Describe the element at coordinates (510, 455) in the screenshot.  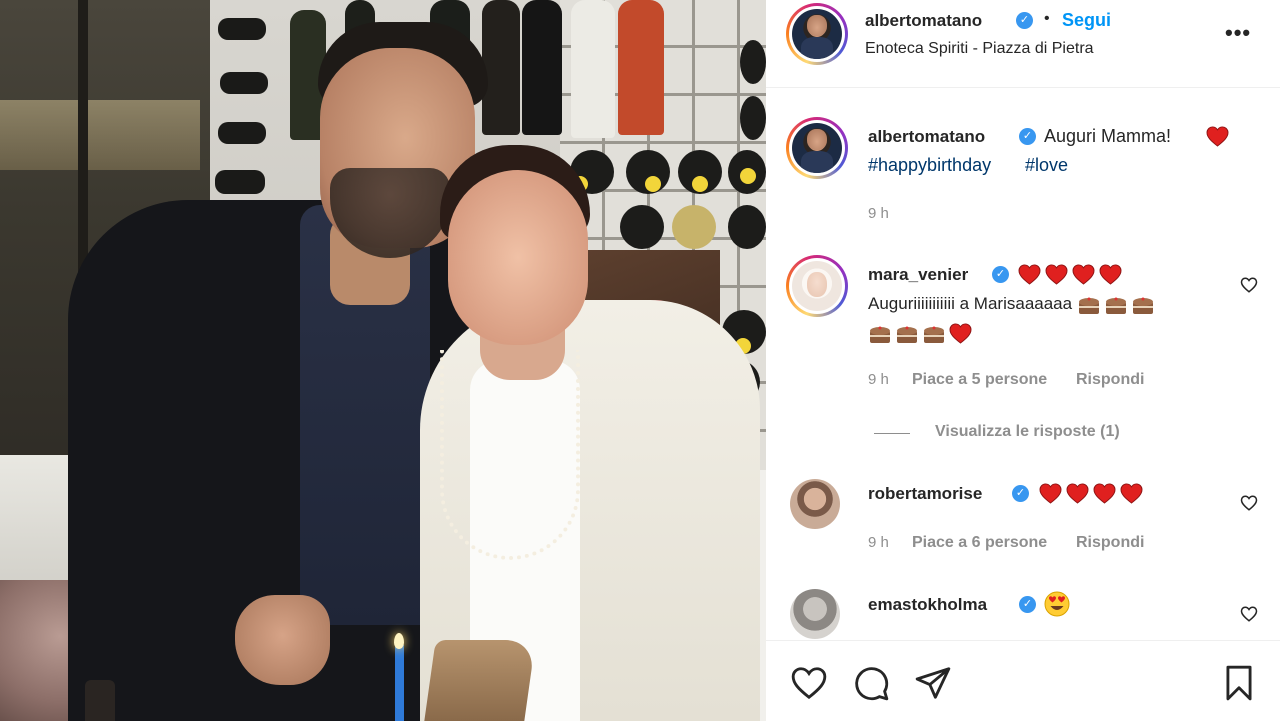
I see `pearl-necklace` at that location.